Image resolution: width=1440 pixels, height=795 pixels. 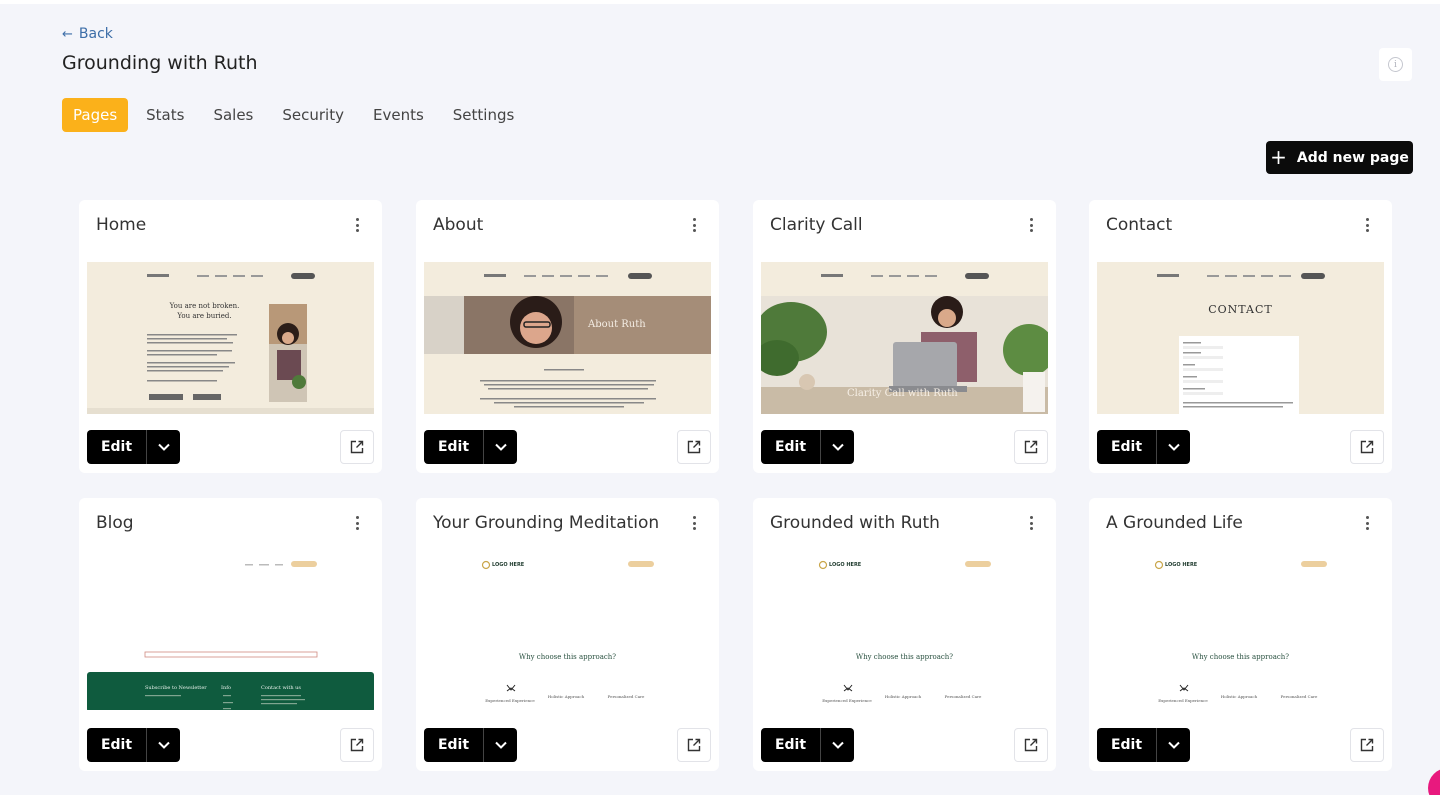 What do you see at coordinates (1240, 309) in the screenshot?
I see `preview-heading: CONTACT` at bounding box center [1240, 309].